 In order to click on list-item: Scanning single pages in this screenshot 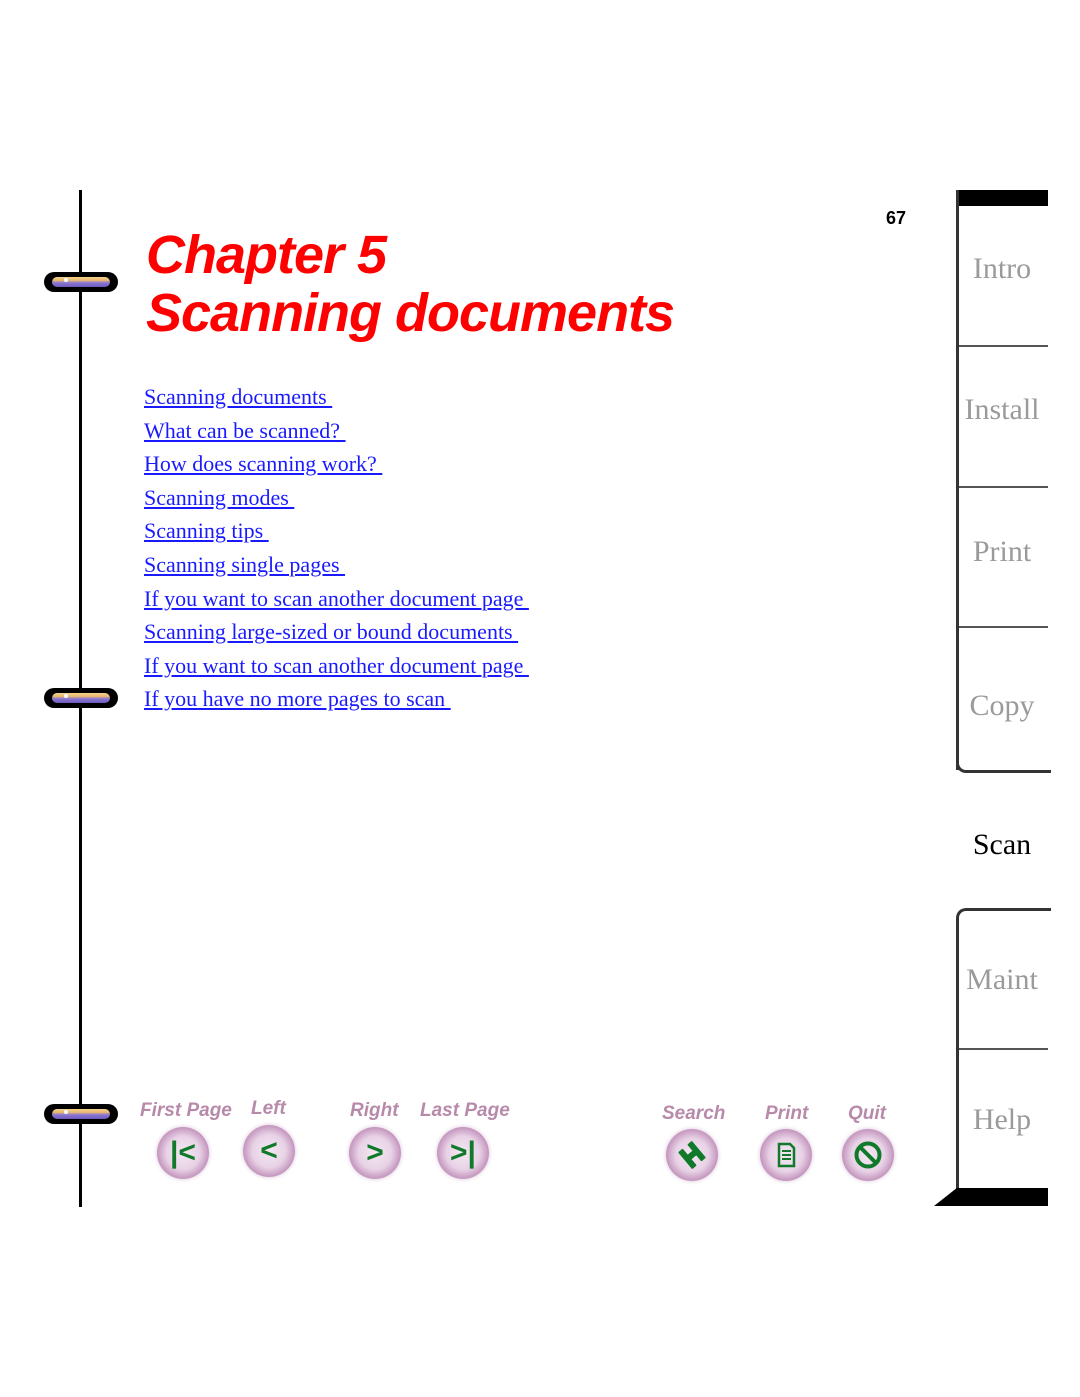, I will do `click(336, 567)`.